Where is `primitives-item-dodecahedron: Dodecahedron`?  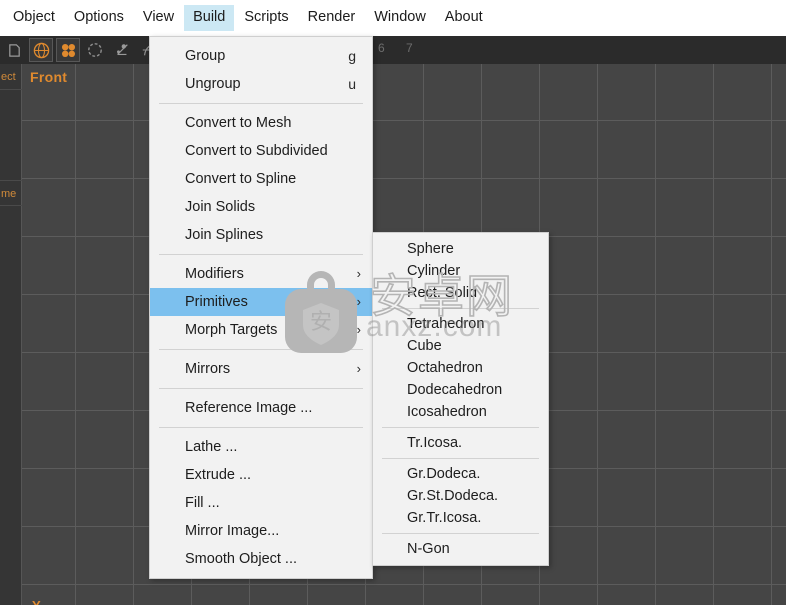
primitives-item-dodecahedron: Dodecahedron is located at coordinates (460, 390).